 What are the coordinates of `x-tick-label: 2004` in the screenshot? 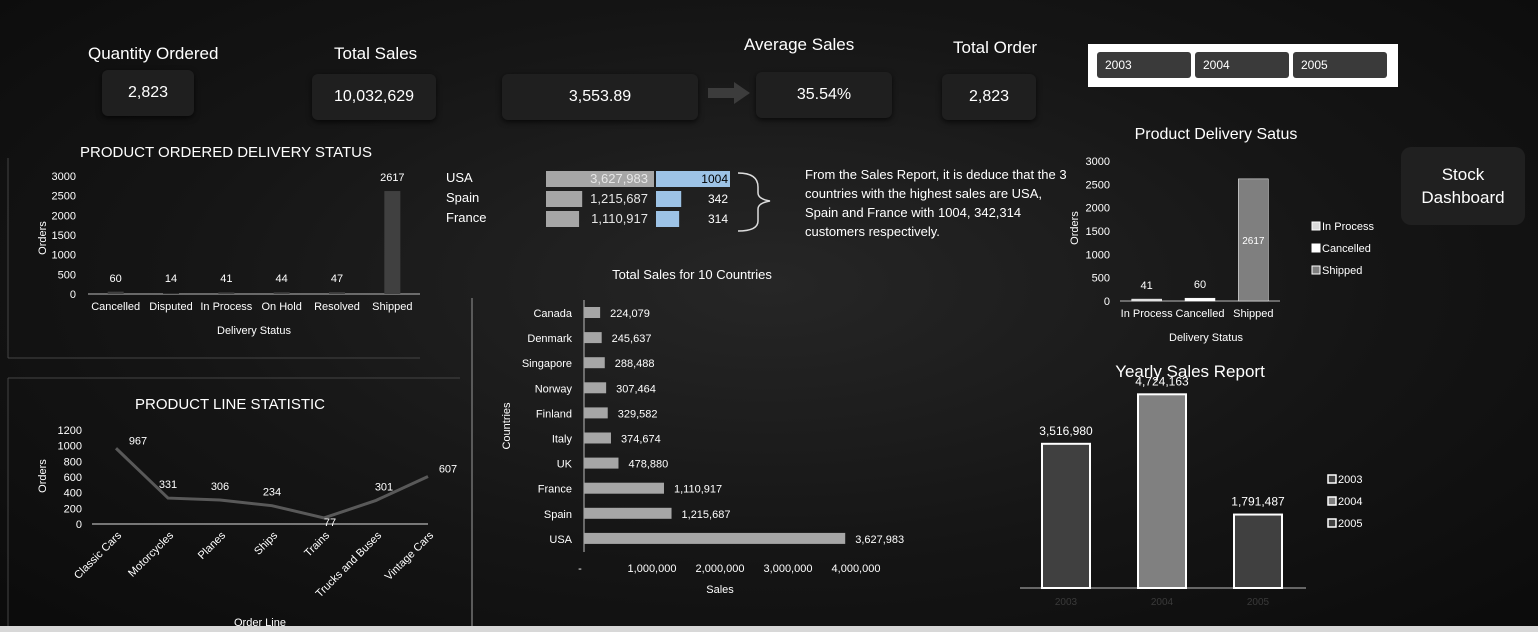 It's located at (1162, 602).